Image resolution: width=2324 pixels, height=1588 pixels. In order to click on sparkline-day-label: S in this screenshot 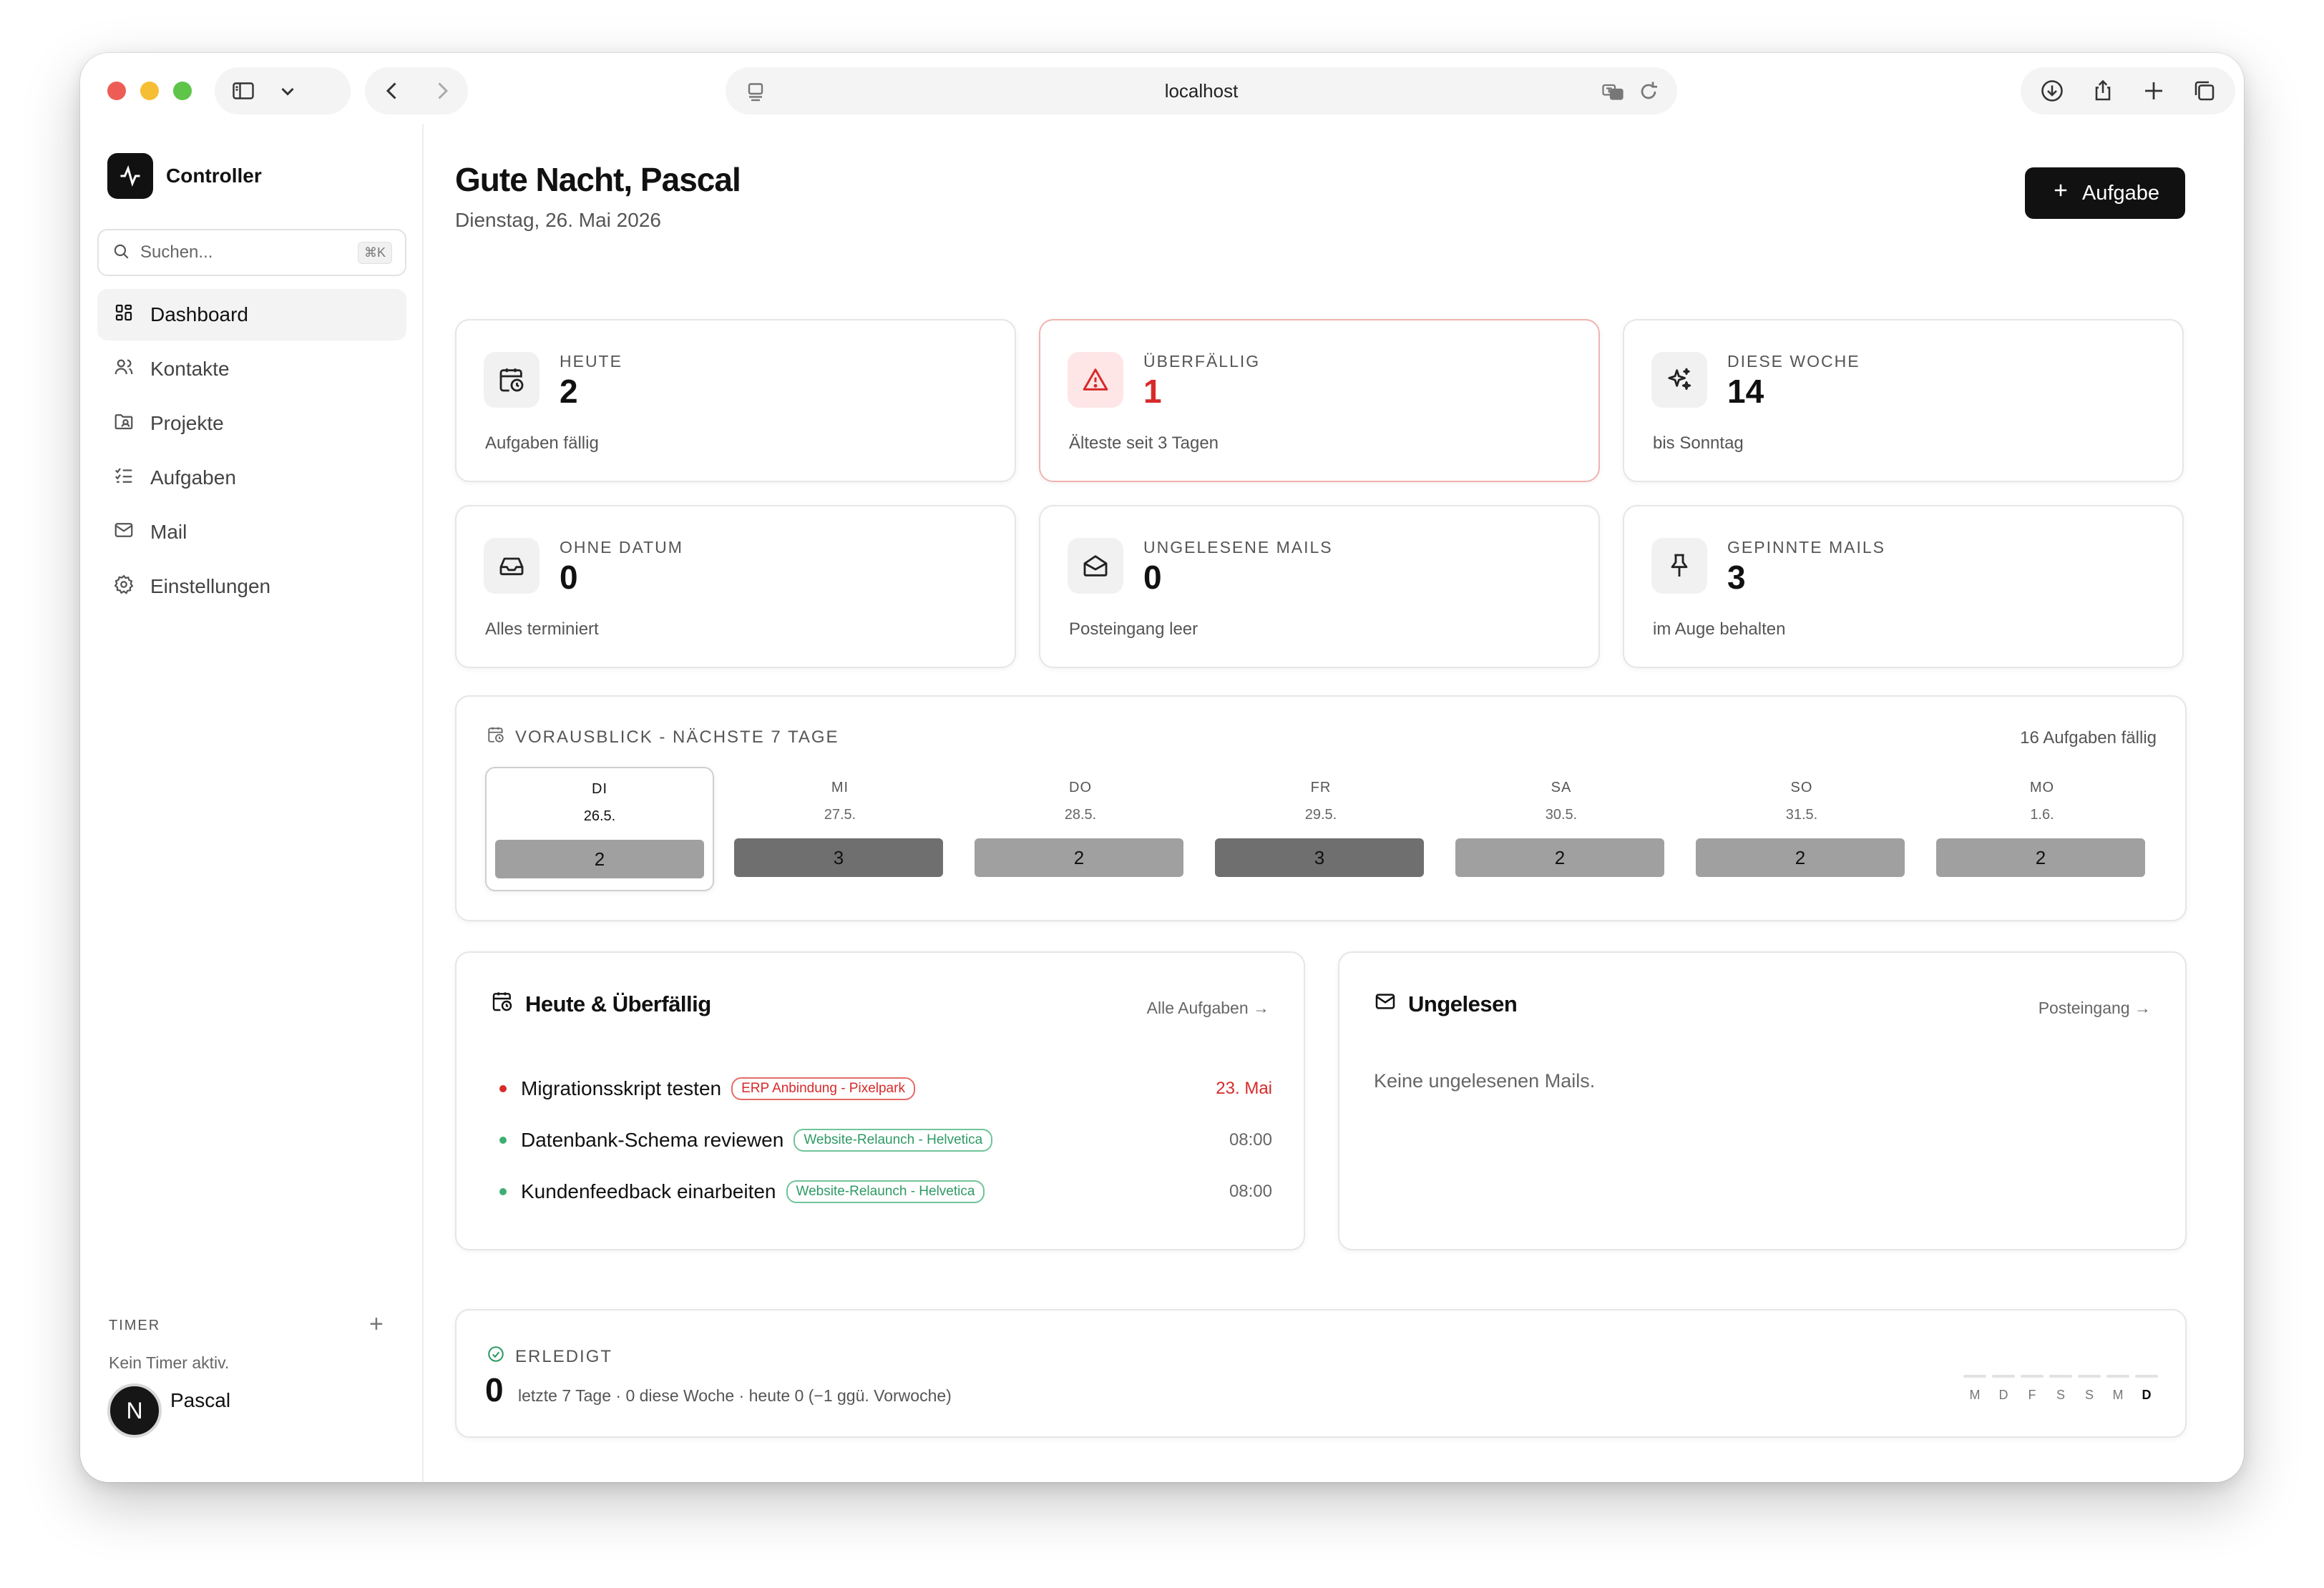, I will do `click(2061, 1395)`.